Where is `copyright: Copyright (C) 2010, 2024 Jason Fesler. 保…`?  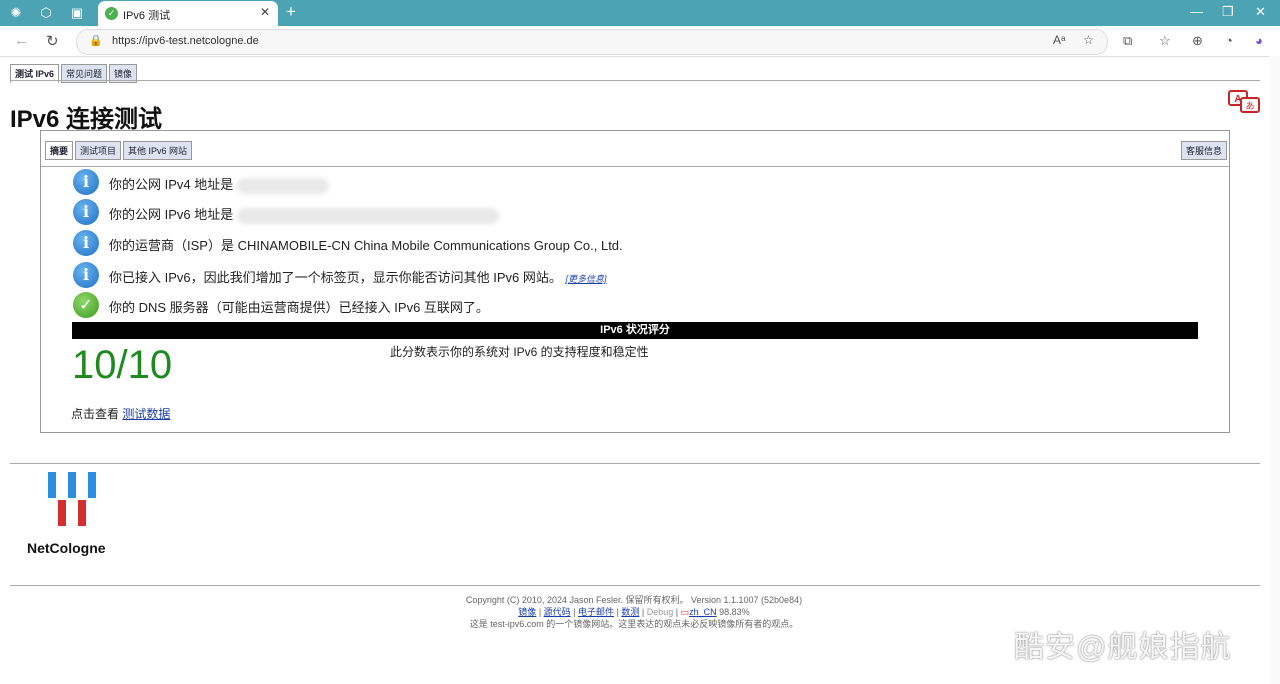 copyright: Copyright (C) 2010, 2024 Jason Fesler. 保… is located at coordinates (634, 600).